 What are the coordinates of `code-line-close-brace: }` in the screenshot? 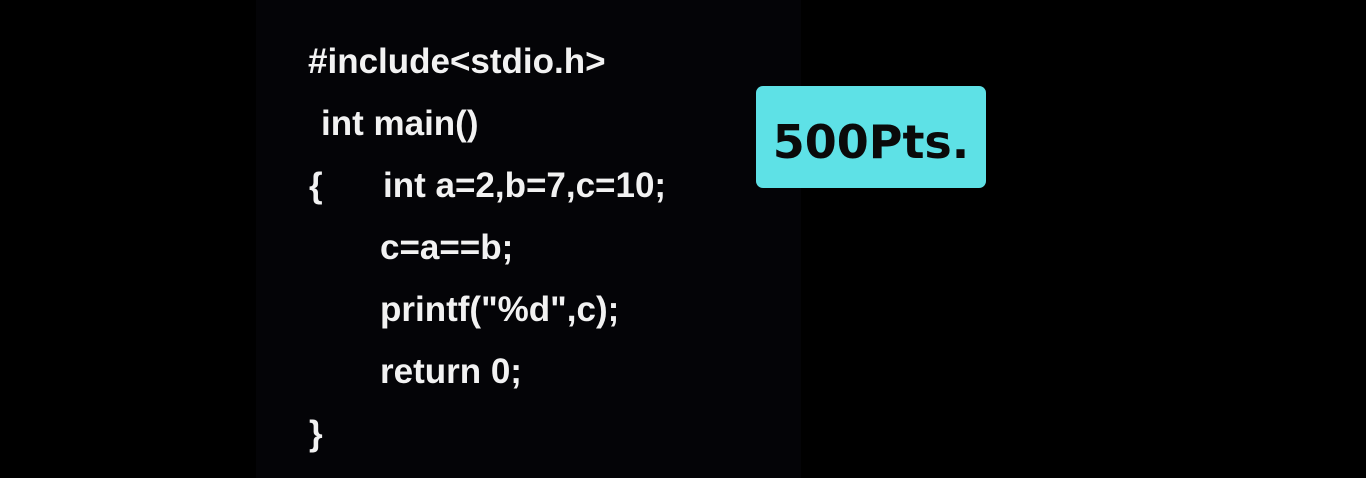 It's located at (316, 433).